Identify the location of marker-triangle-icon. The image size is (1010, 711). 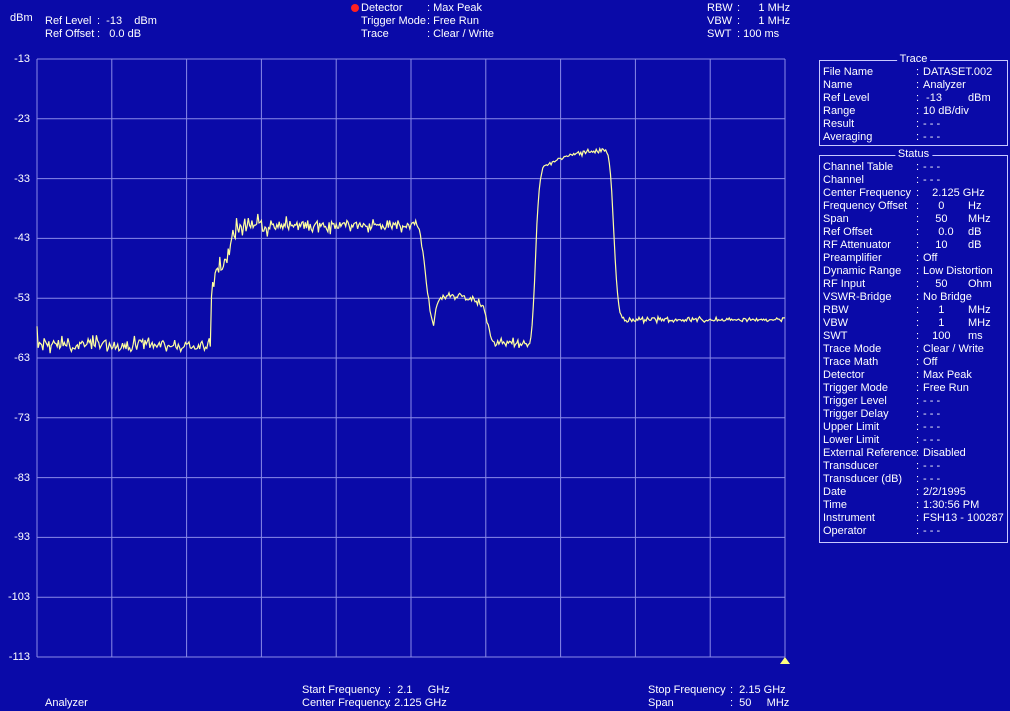
(785, 660).